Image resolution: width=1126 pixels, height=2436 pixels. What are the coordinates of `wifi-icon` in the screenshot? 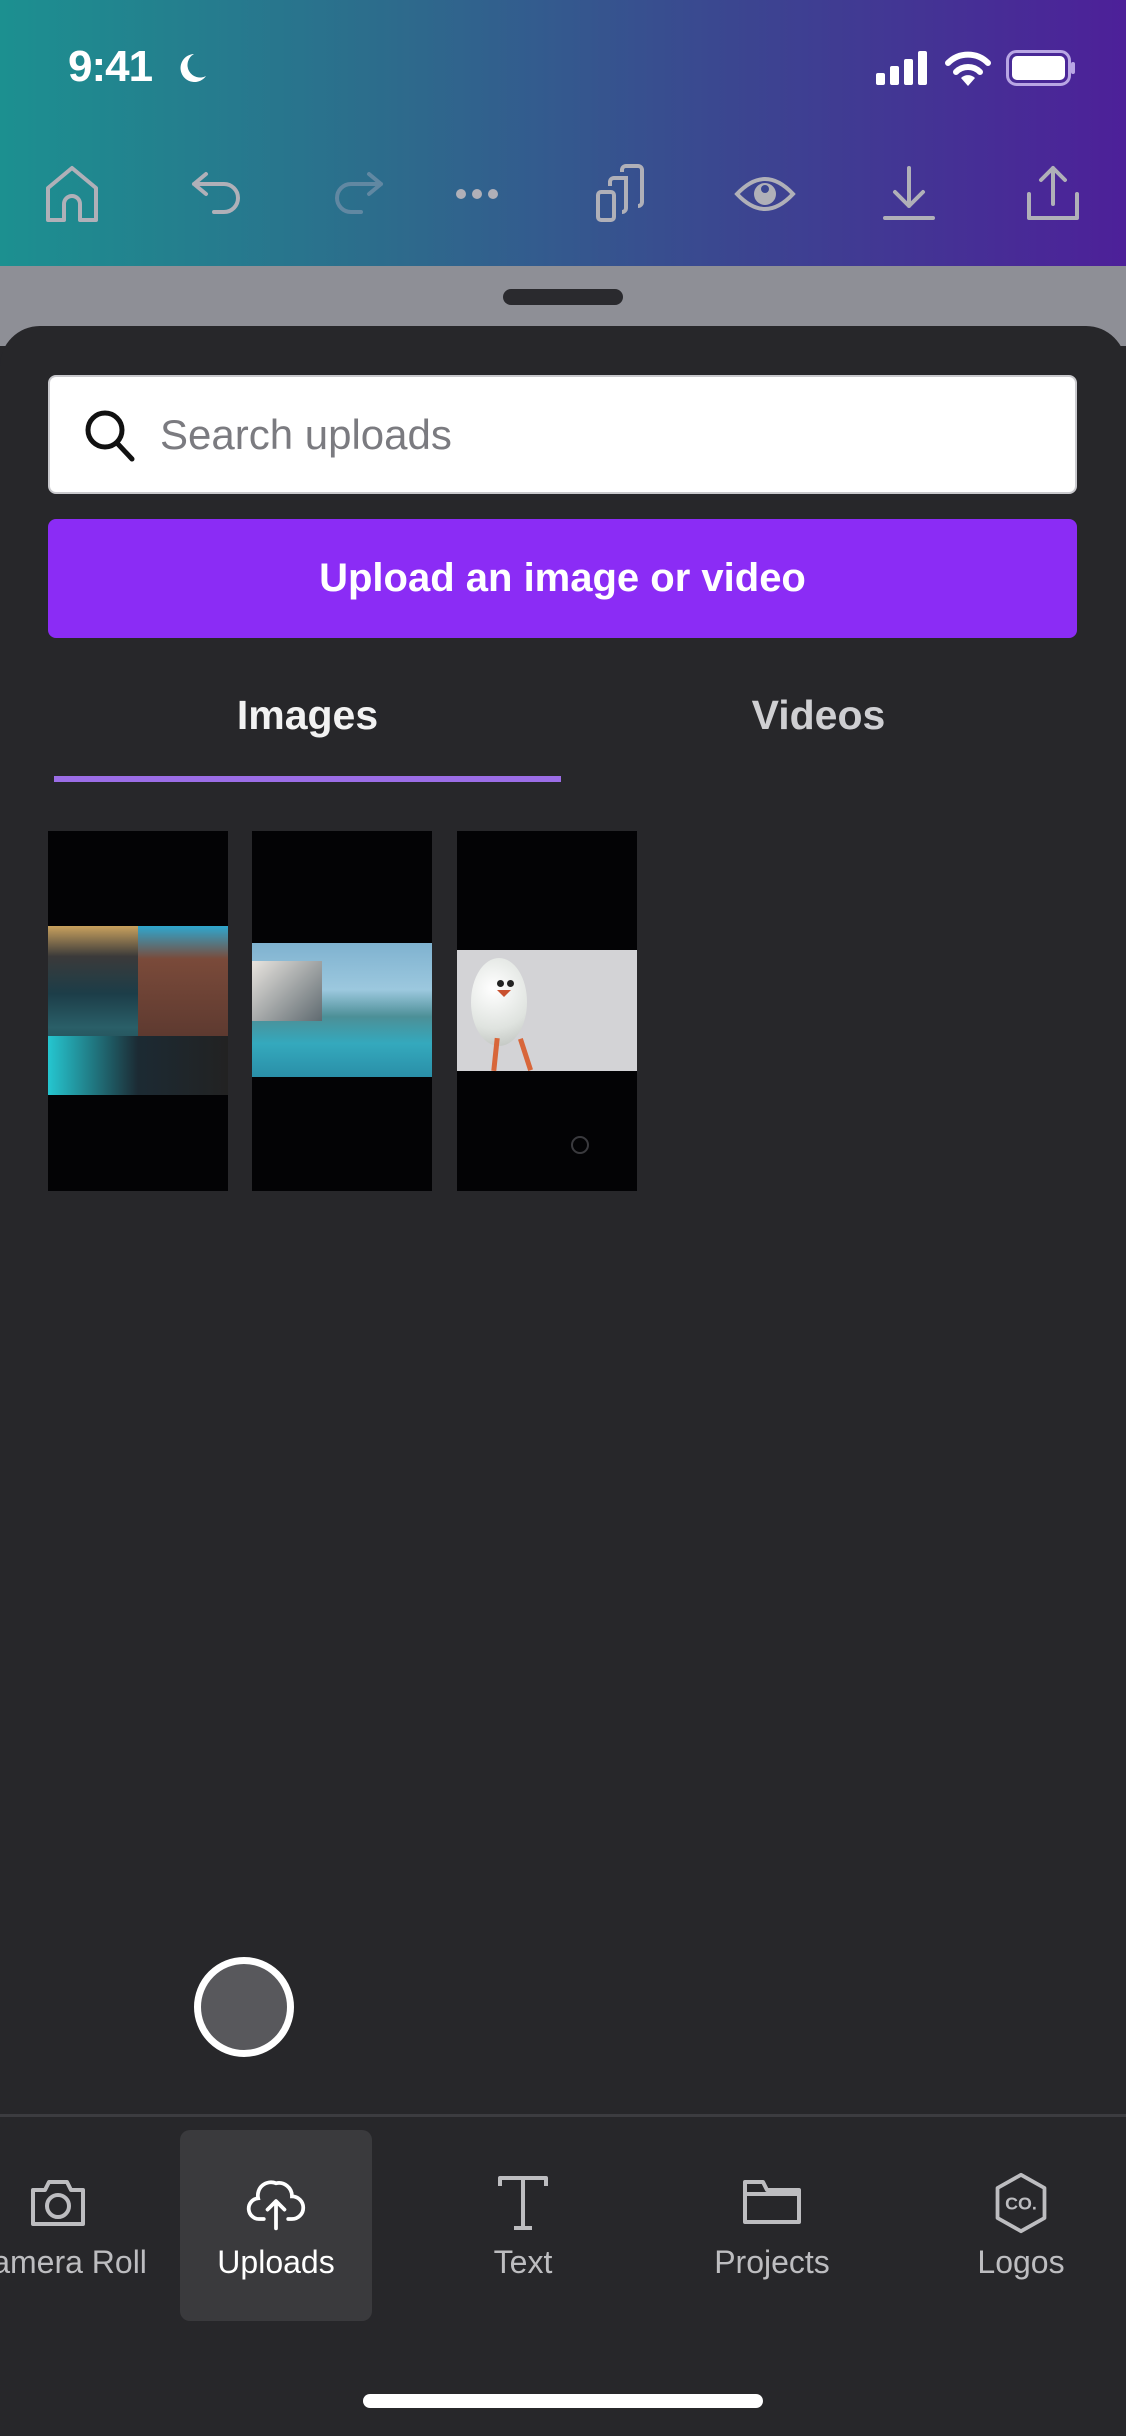 It's located at (968, 68).